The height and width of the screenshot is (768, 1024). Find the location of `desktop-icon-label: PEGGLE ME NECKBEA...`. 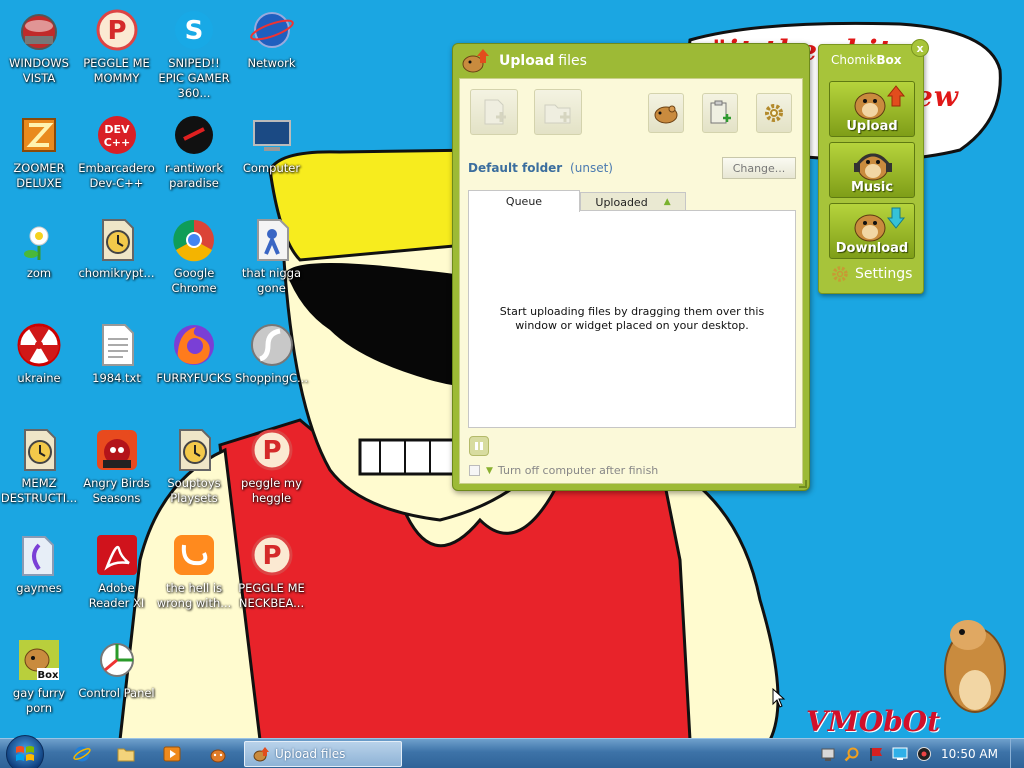

desktop-icon-label: PEGGLE ME NECKBEA... is located at coordinates (271, 595).